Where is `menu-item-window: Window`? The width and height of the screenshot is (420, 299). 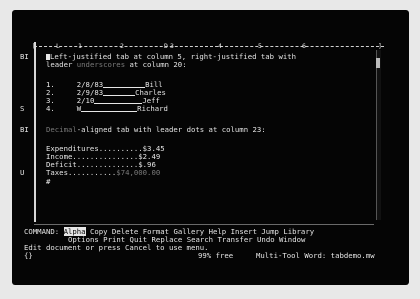 menu-item-window: Window is located at coordinates (292, 239).